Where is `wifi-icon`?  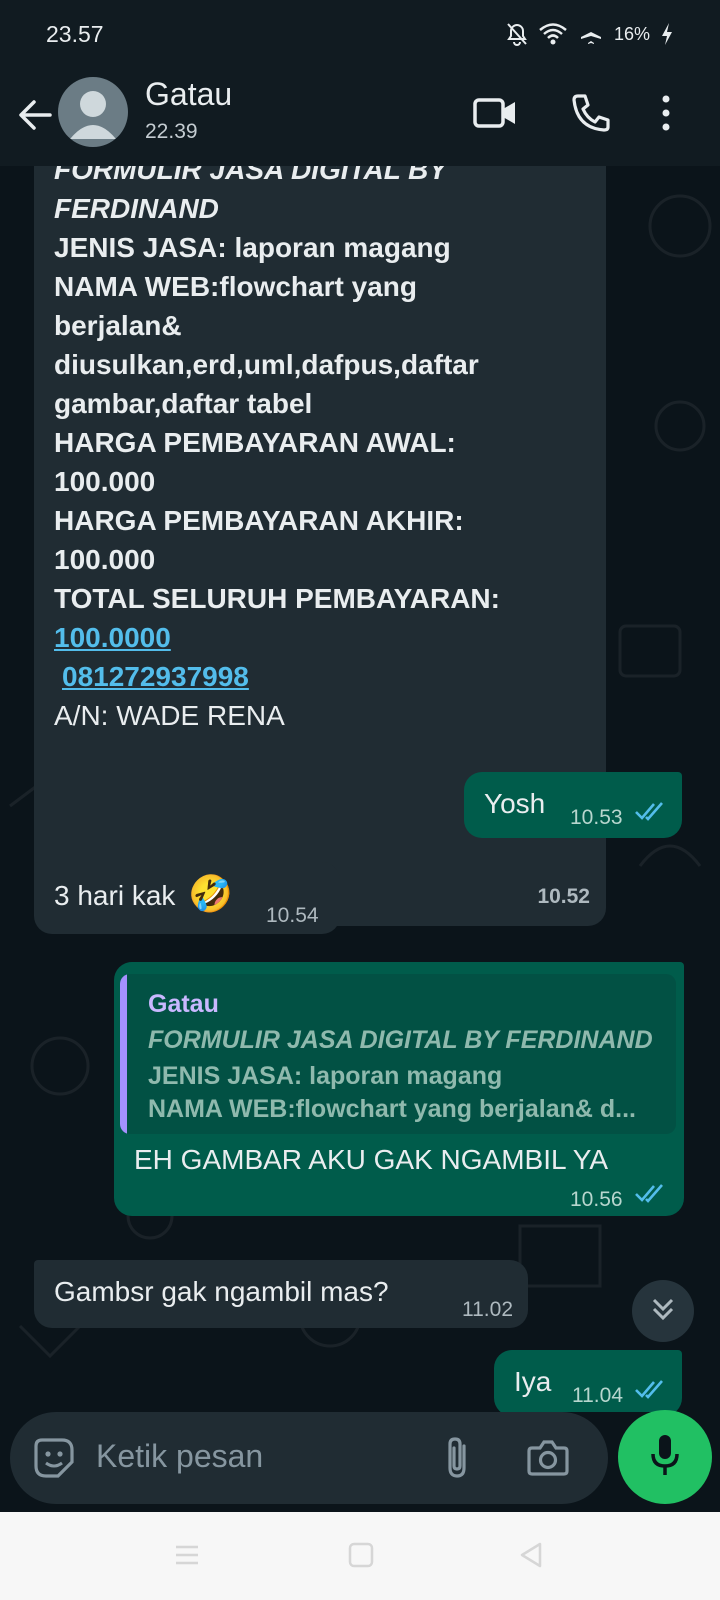 wifi-icon is located at coordinates (553, 34).